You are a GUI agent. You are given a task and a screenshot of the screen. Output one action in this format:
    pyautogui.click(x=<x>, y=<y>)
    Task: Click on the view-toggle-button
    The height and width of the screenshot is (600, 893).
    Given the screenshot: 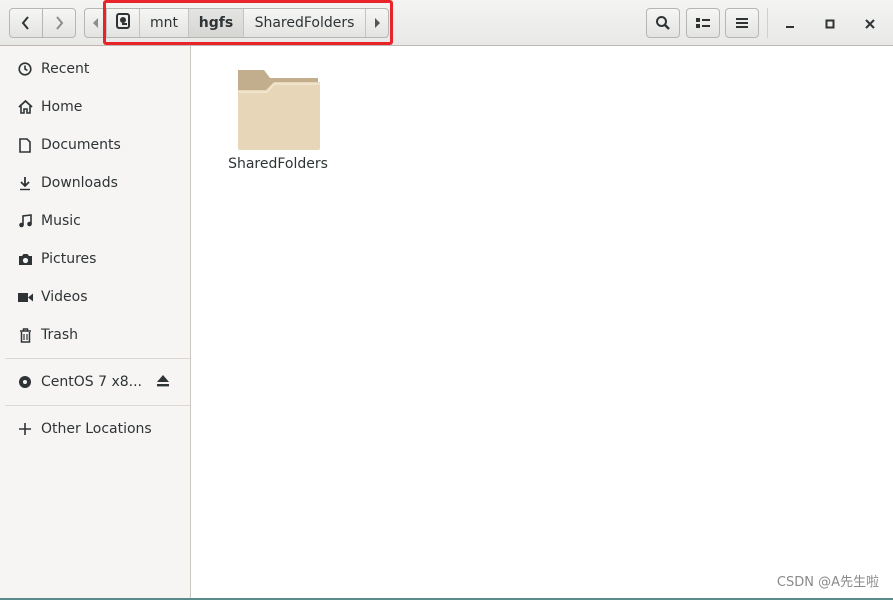 What is the action you would take?
    pyautogui.click(x=703, y=23)
    